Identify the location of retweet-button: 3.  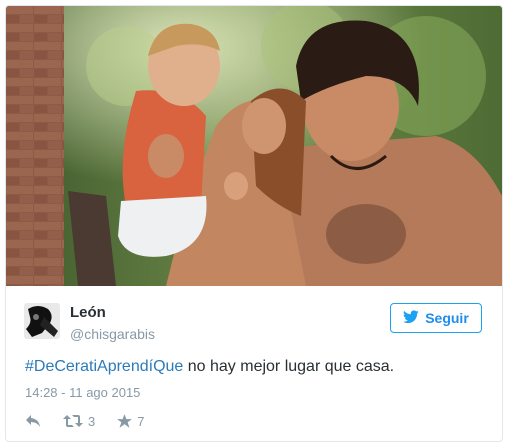
(79, 421).